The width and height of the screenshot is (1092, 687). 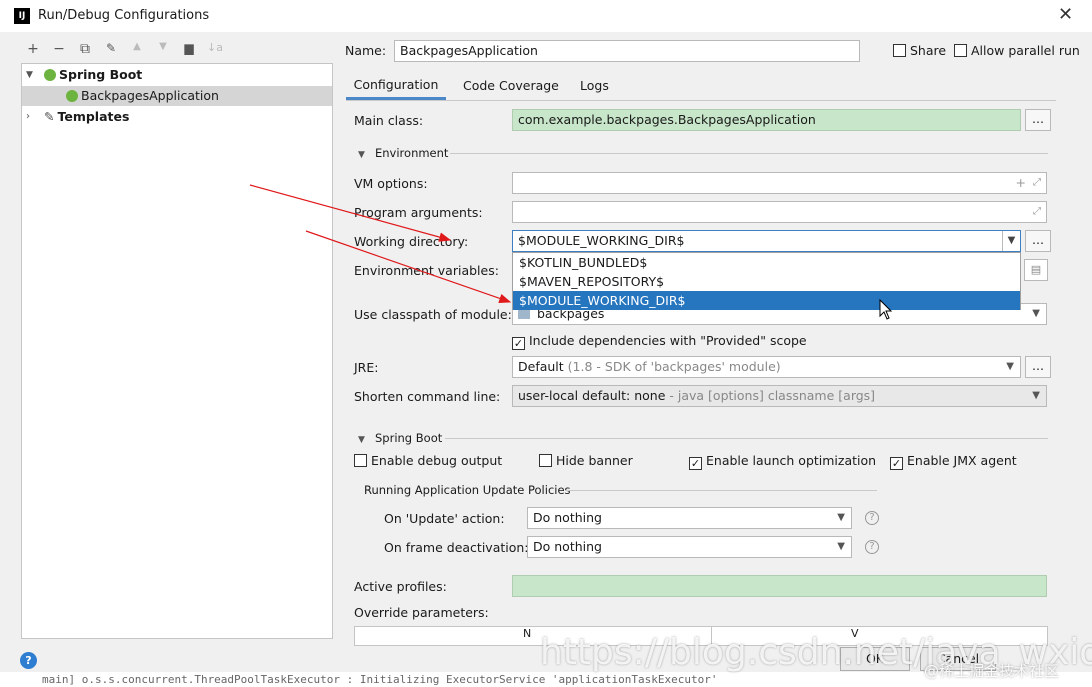 What do you see at coordinates (992, 671) in the screenshot?
I see `watermark: @稀土掘金技术社区` at bounding box center [992, 671].